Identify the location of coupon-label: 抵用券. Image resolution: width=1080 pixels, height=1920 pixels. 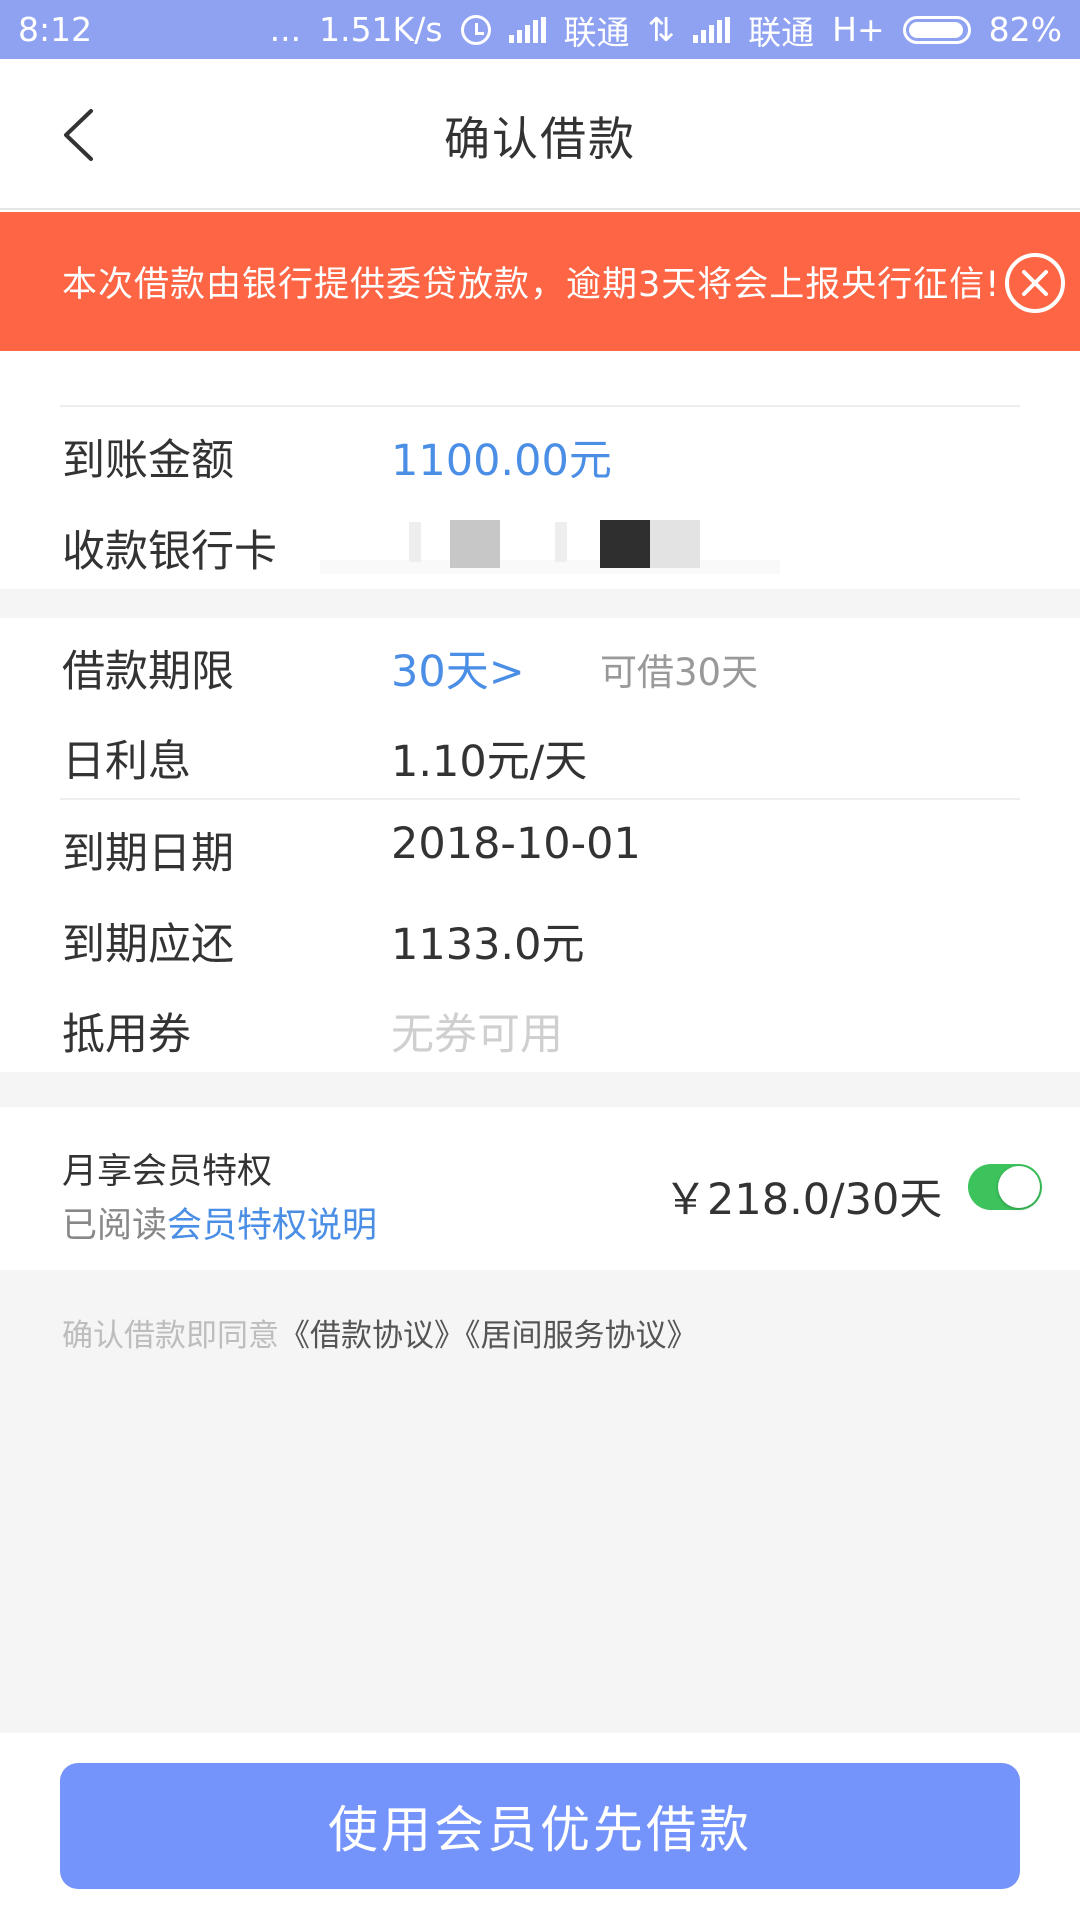
(126, 1035).